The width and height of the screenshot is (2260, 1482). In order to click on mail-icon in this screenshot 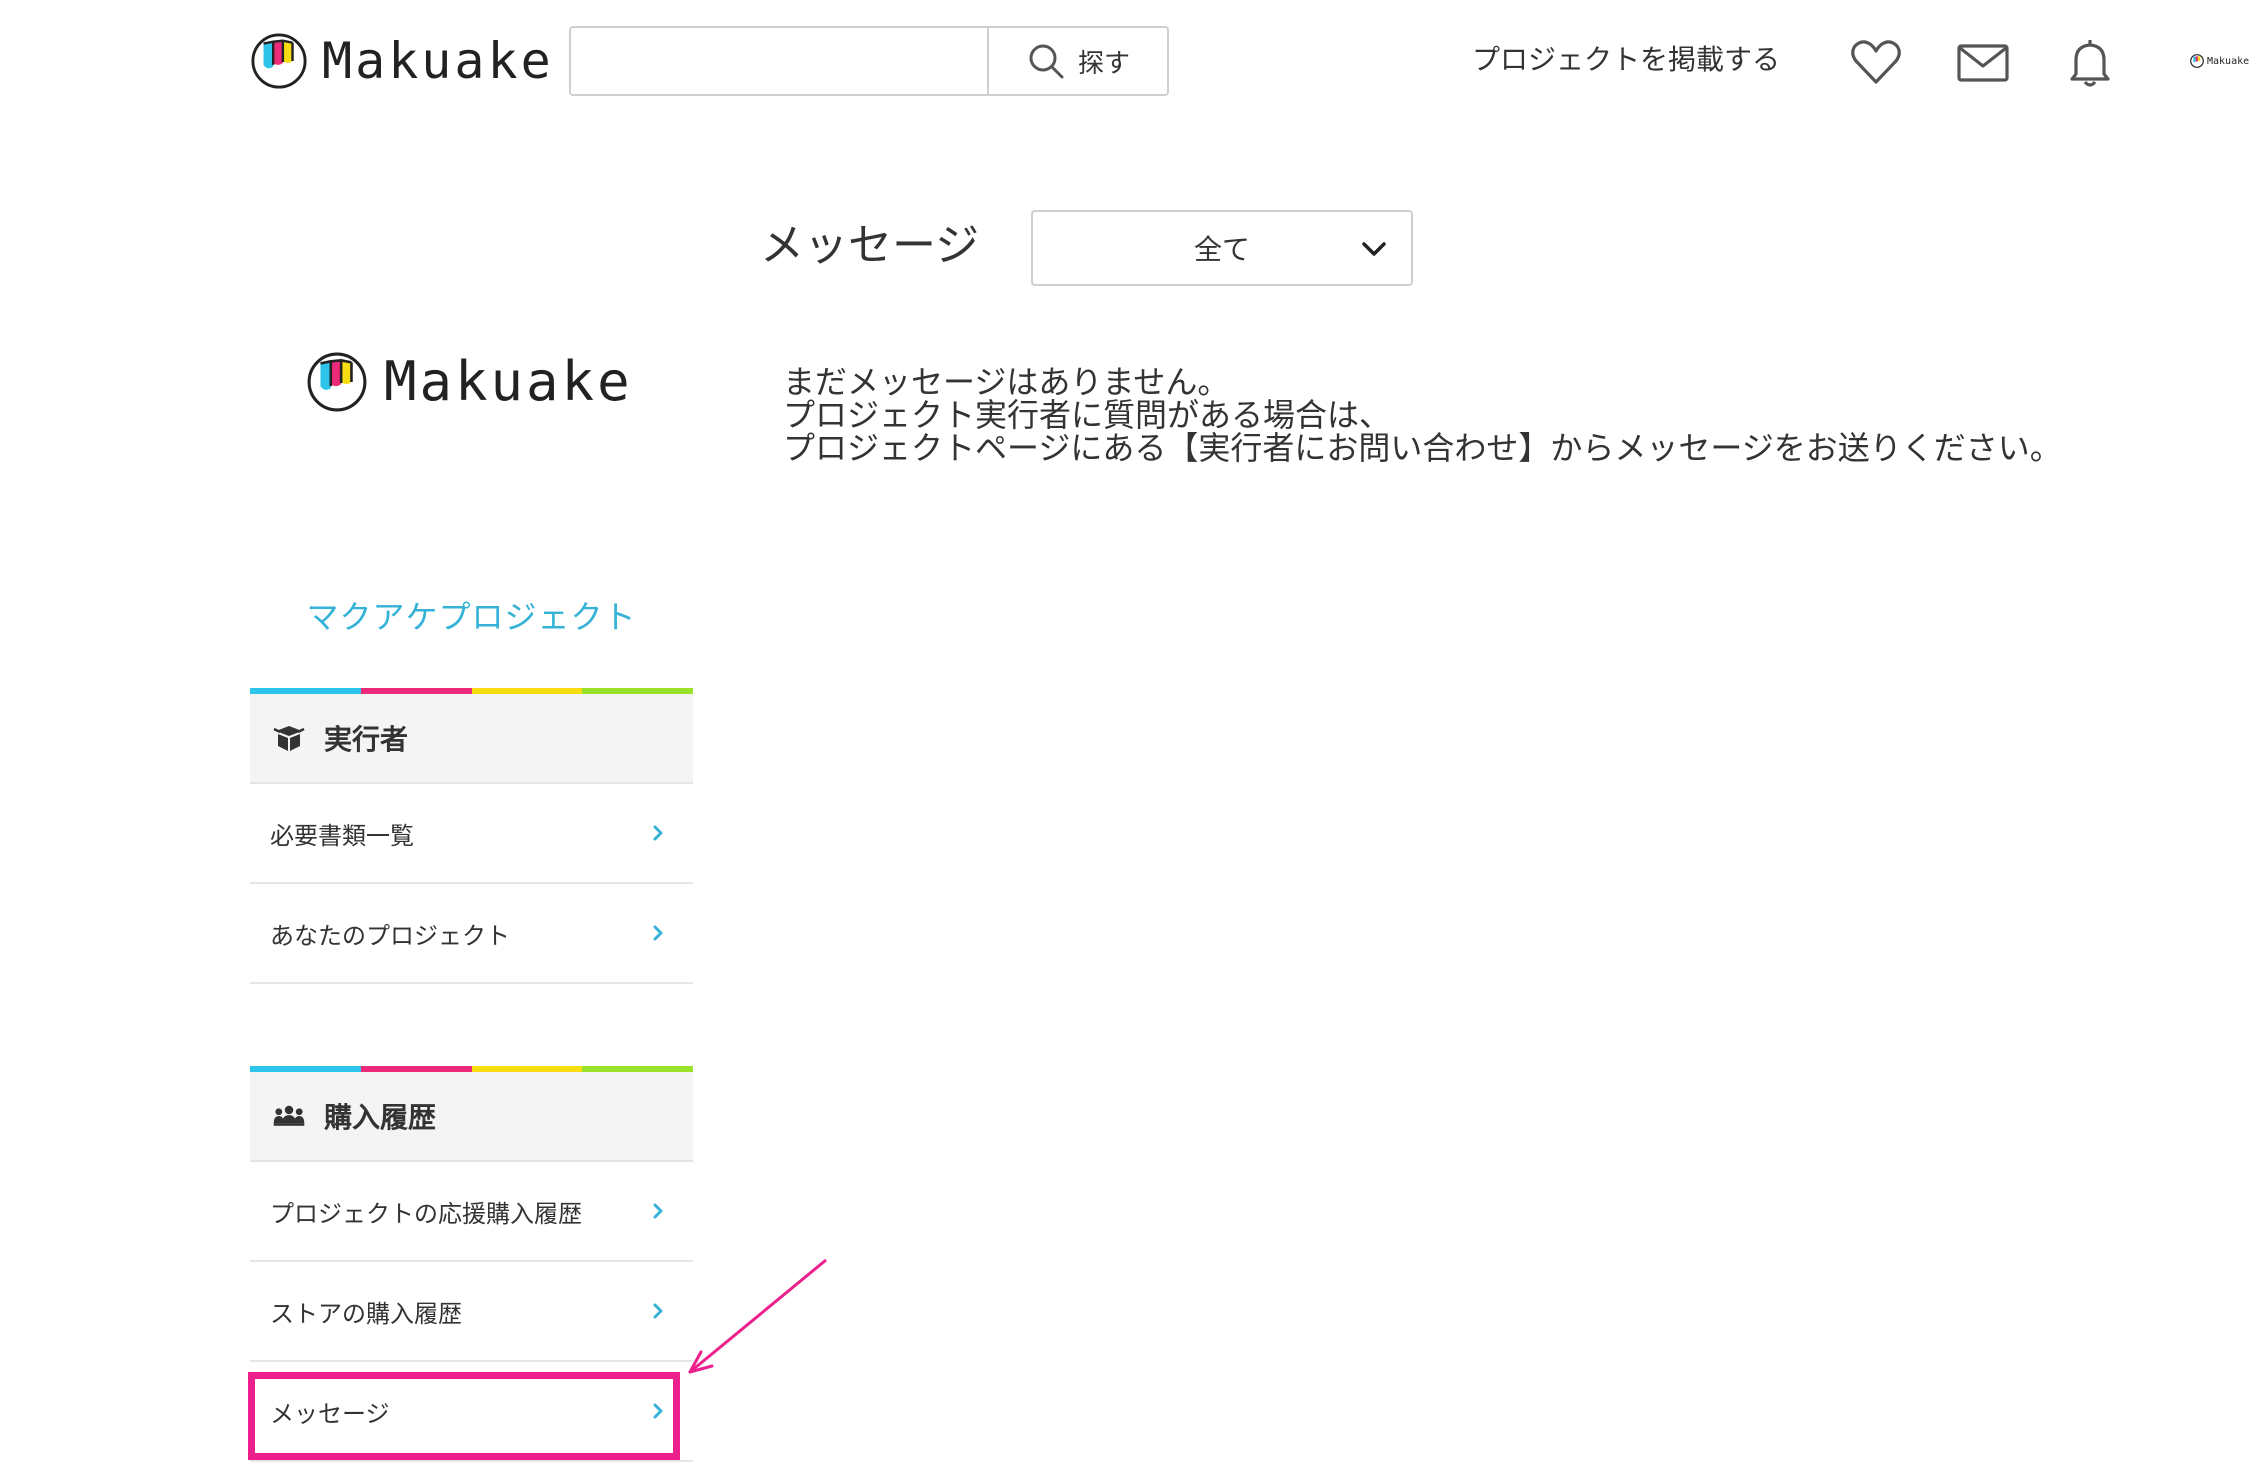, I will do `click(1983, 62)`.